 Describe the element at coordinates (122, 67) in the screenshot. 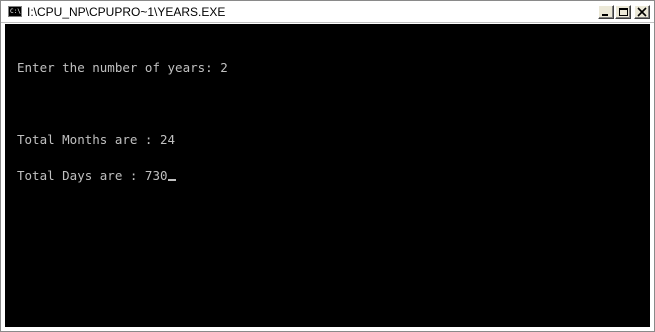

I see `console-line-prompt: Enter the number of years: 2` at that location.